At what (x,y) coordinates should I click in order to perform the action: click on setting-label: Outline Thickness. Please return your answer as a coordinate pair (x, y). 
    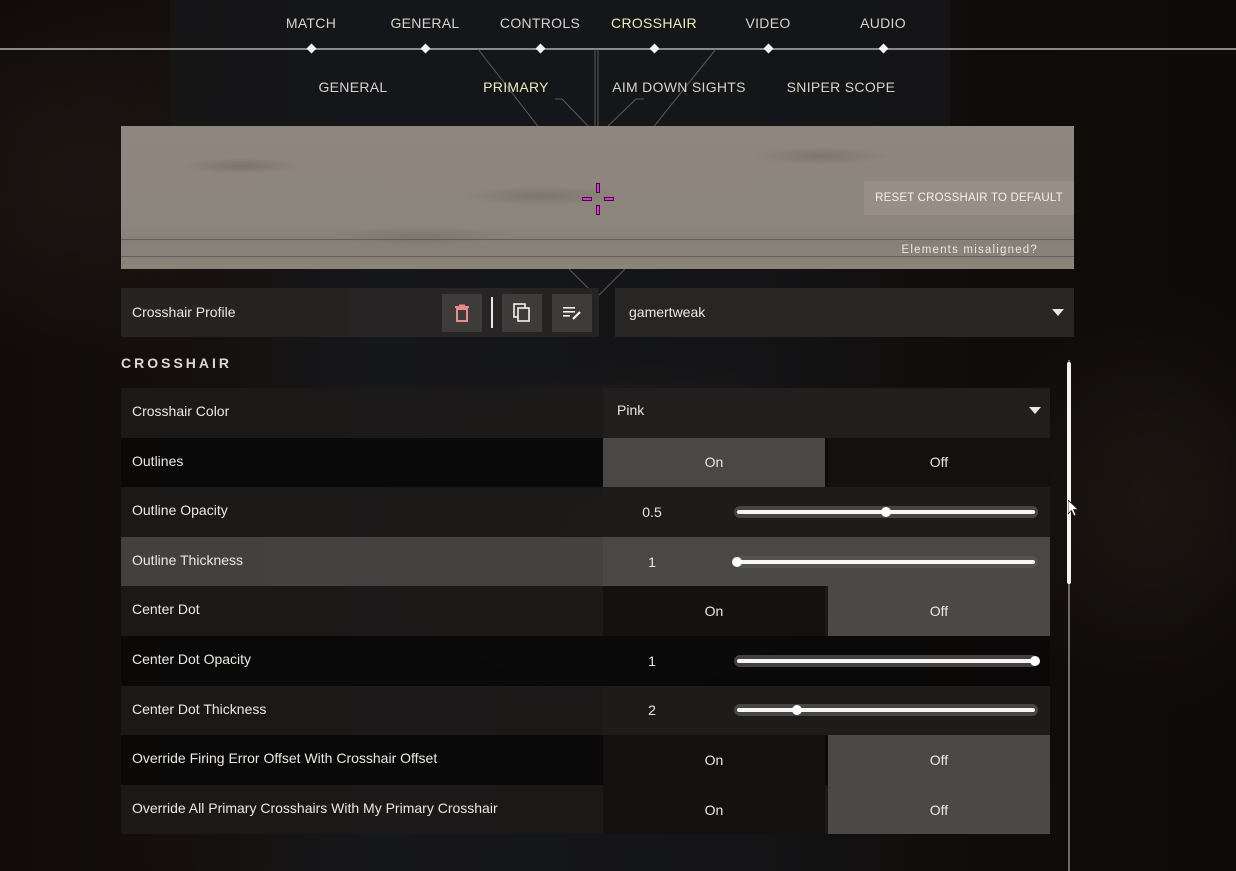
    Looking at the image, I should click on (188, 559).